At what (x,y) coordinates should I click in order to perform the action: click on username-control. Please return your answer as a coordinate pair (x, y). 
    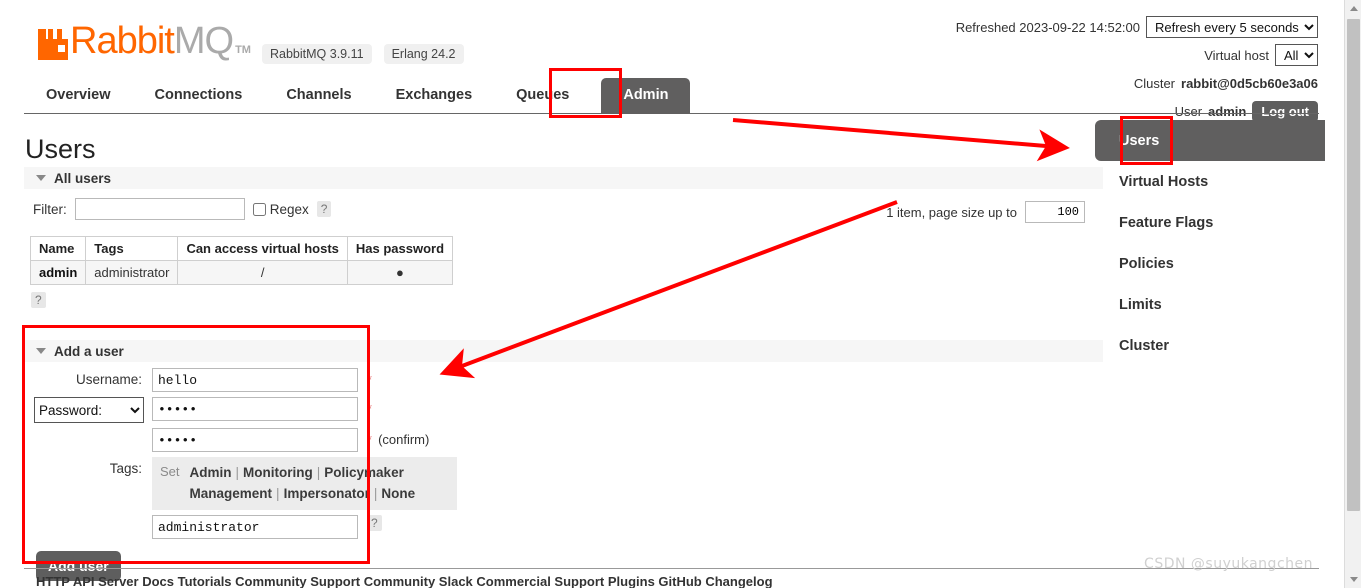
    Looking at the image, I should click on (255, 380).